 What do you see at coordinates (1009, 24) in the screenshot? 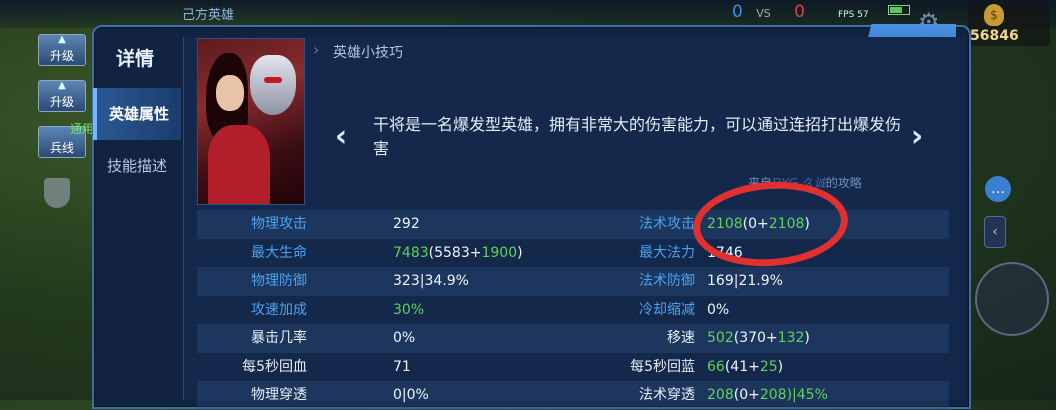
I see `gold-counter: $ 56846` at bounding box center [1009, 24].